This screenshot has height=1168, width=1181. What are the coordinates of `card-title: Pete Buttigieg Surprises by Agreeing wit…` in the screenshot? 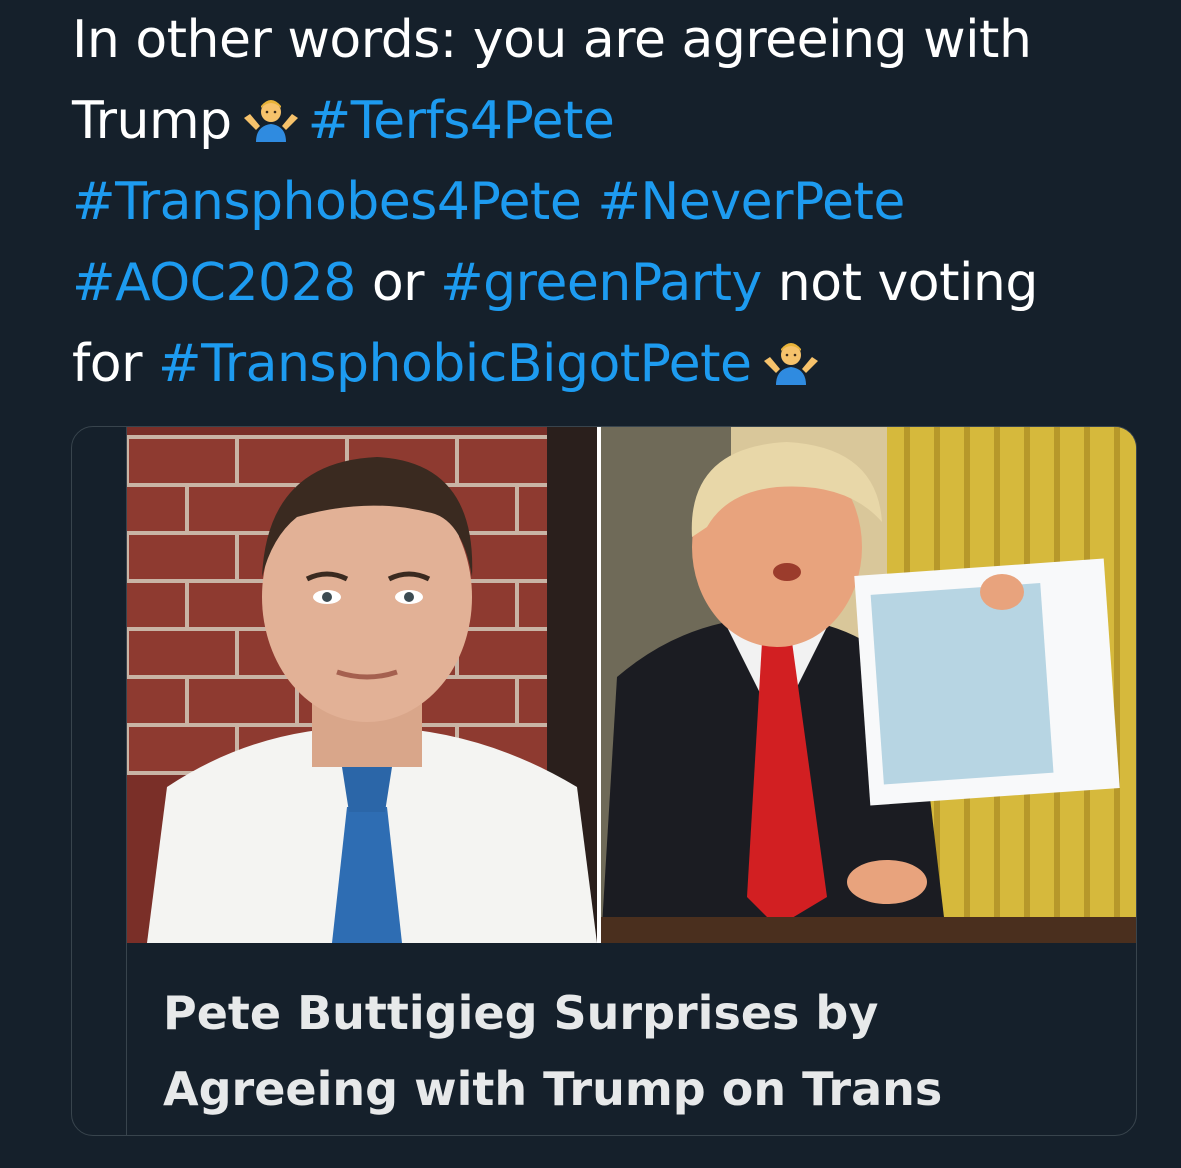 It's located at (633, 1051).